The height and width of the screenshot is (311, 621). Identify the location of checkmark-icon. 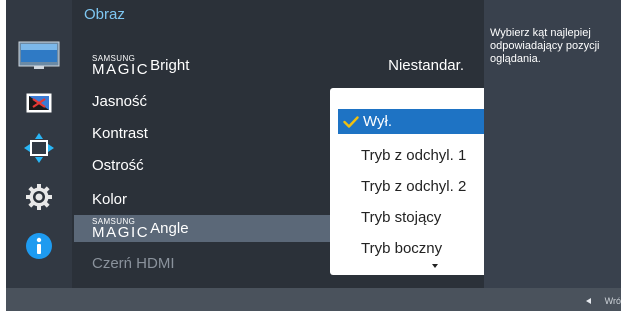
(351, 121).